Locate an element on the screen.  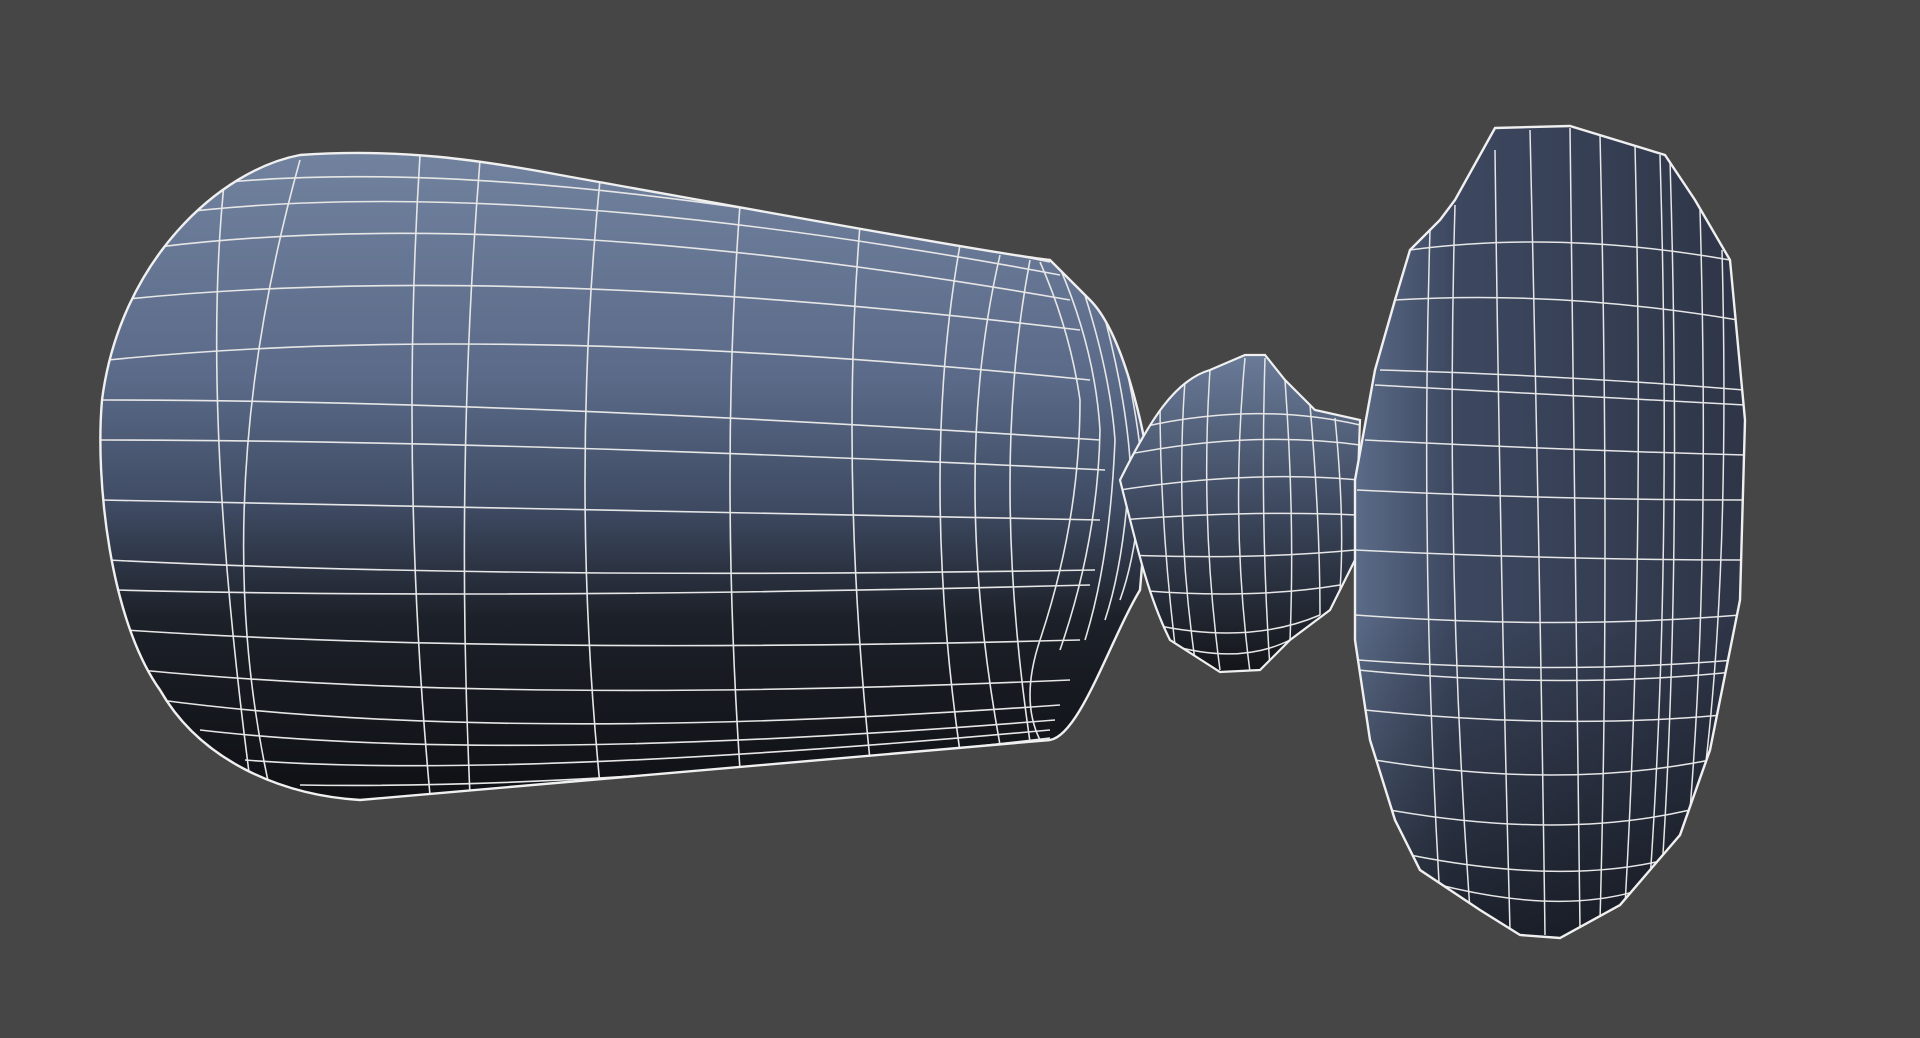
neck is located at coordinates (1240, 513).